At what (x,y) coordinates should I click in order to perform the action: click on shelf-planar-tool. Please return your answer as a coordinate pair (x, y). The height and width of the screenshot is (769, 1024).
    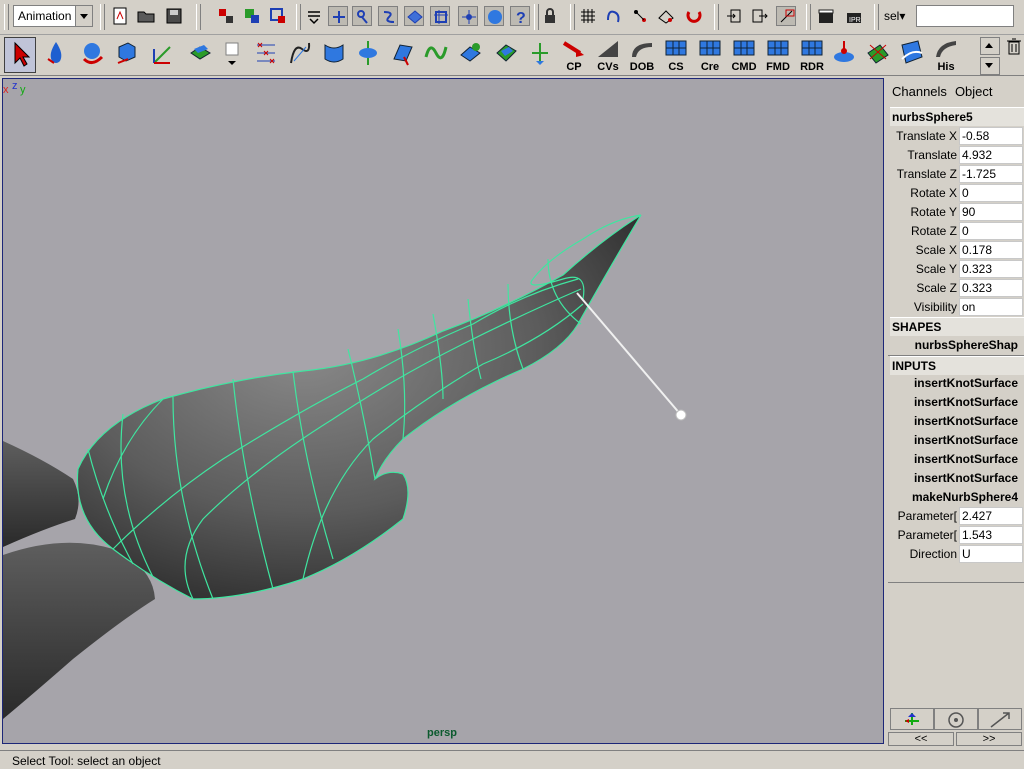
    Looking at the image, I should click on (402, 55).